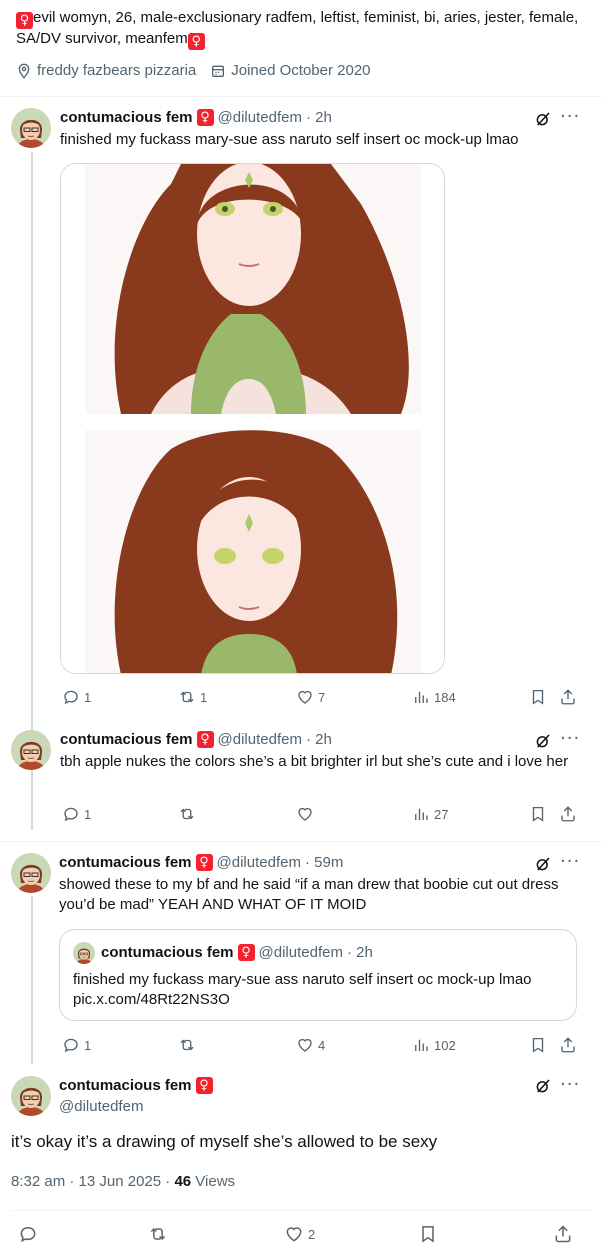  What do you see at coordinates (324, 862) in the screenshot?
I see `timestamp: · 59m` at bounding box center [324, 862].